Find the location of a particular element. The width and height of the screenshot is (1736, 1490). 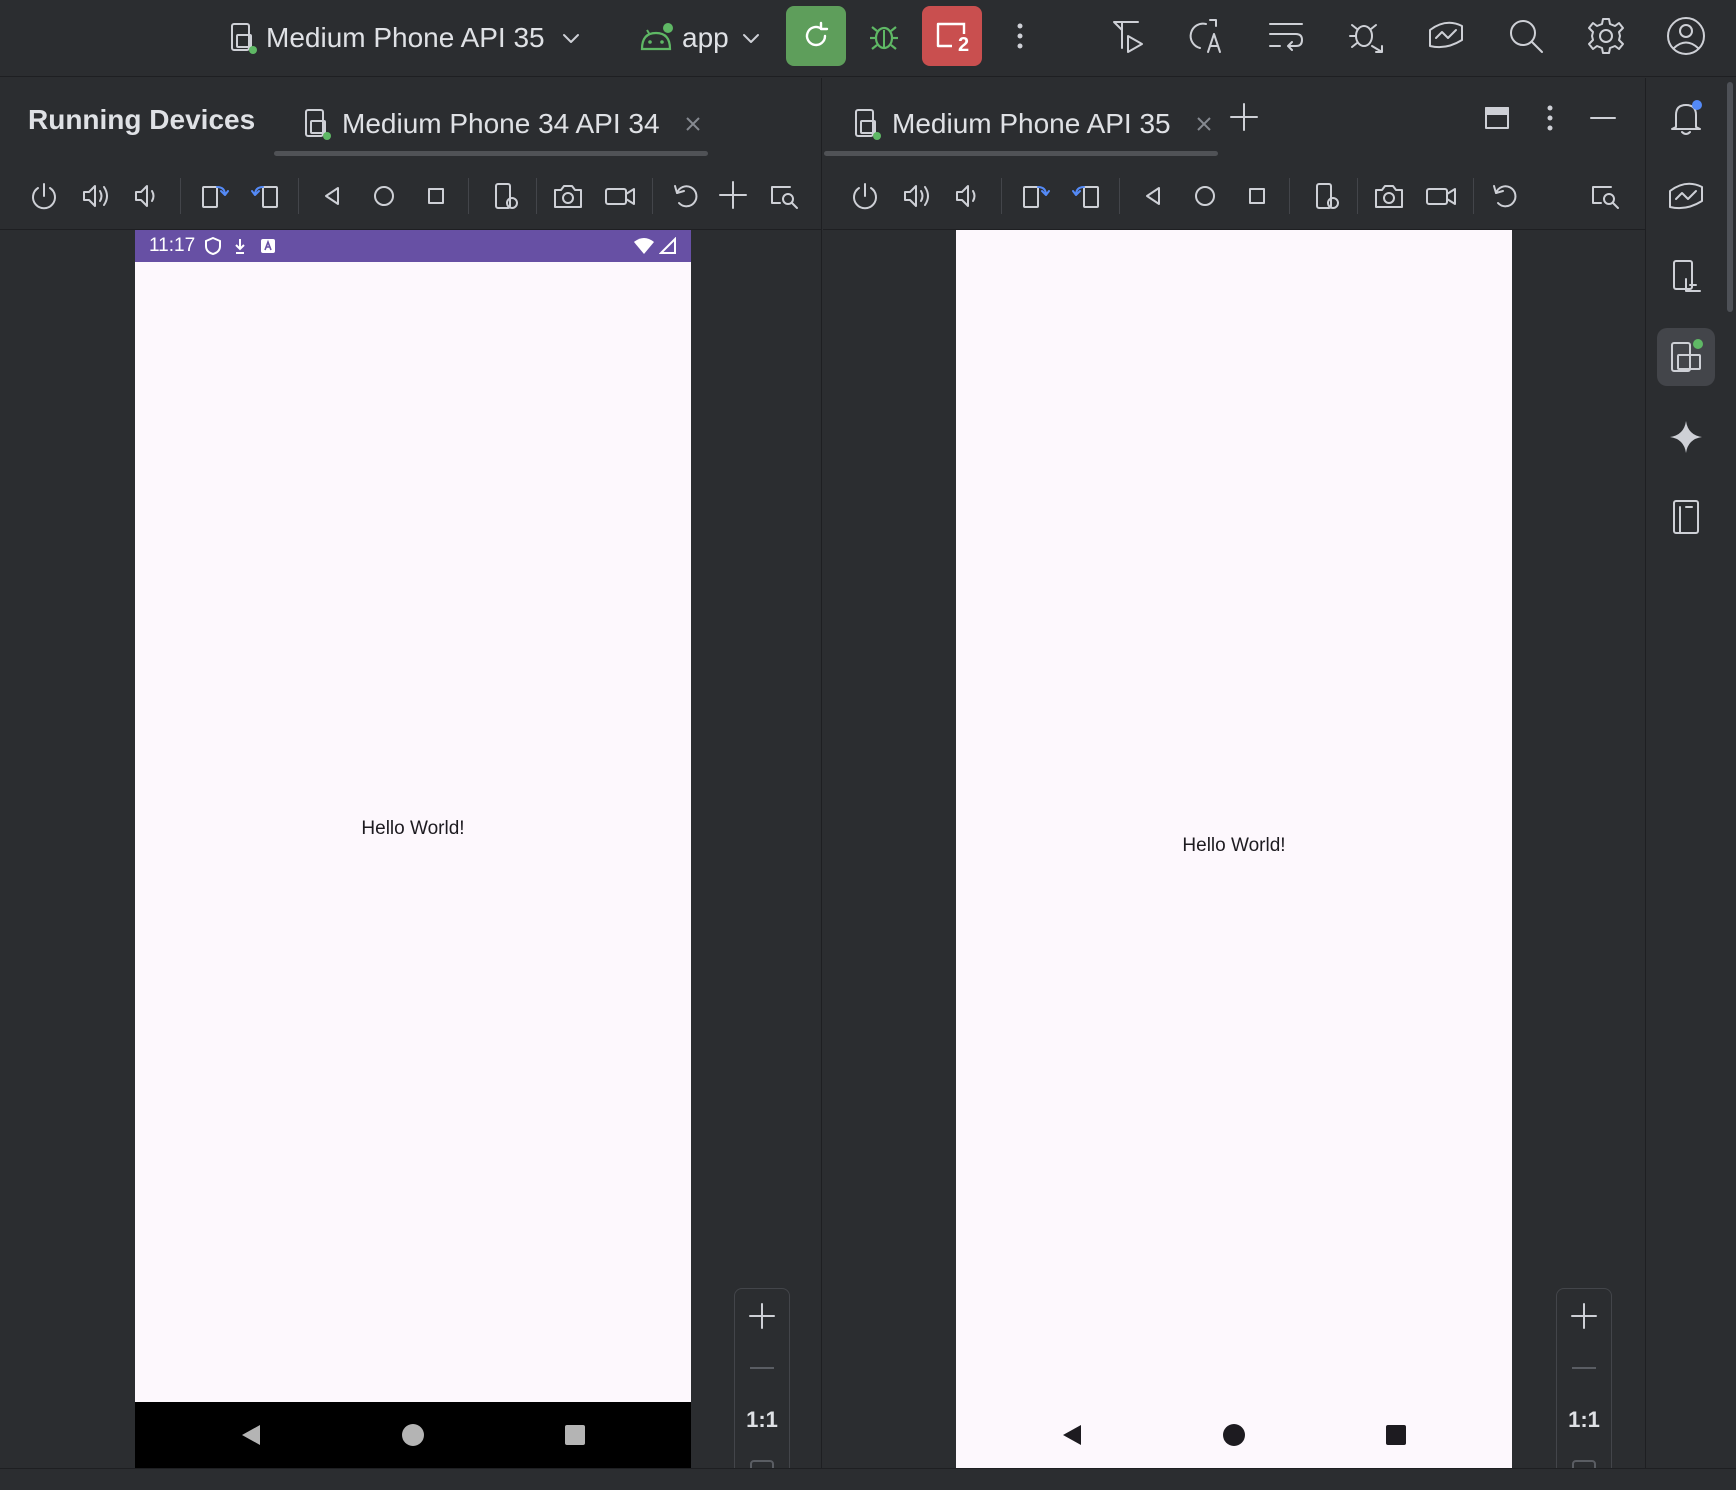

profiler-button is located at coordinates (1128, 36).